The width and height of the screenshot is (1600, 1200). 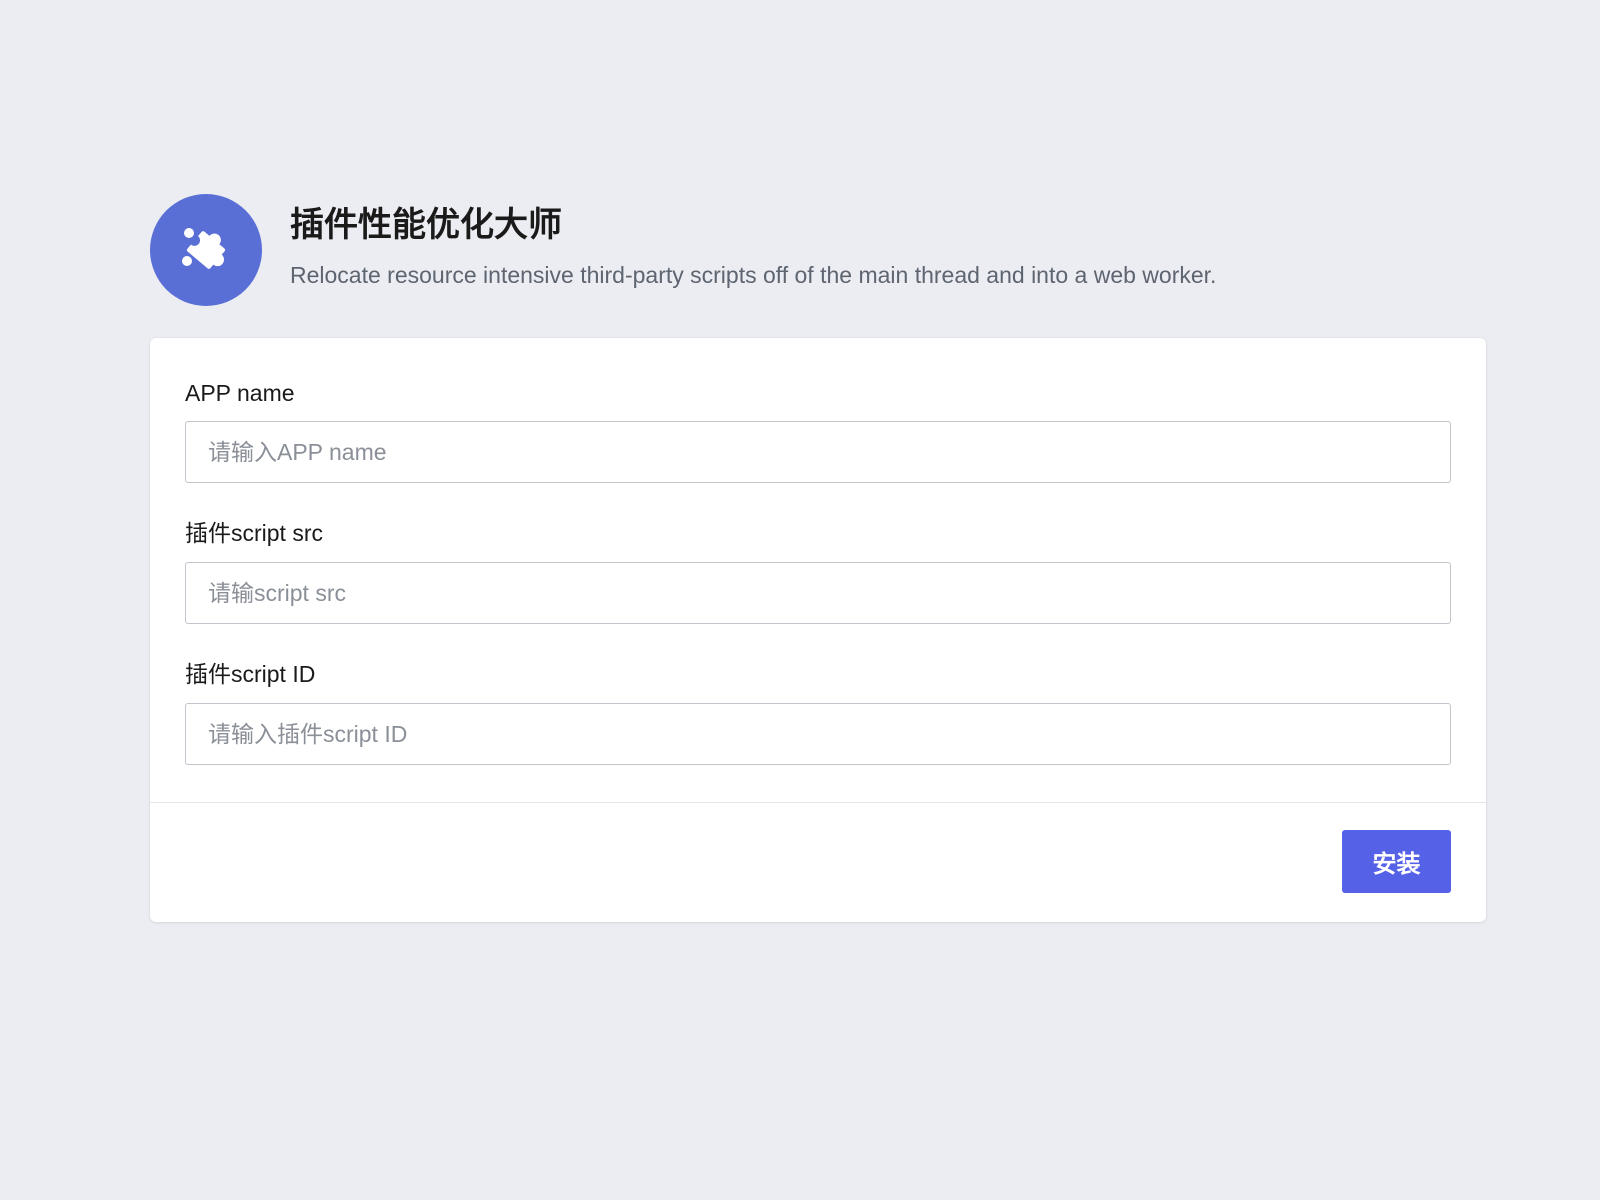 What do you see at coordinates (250, 674) in the screenshot?
I see `script-id-label: 插件script ID` at bounding box center [250, 674].